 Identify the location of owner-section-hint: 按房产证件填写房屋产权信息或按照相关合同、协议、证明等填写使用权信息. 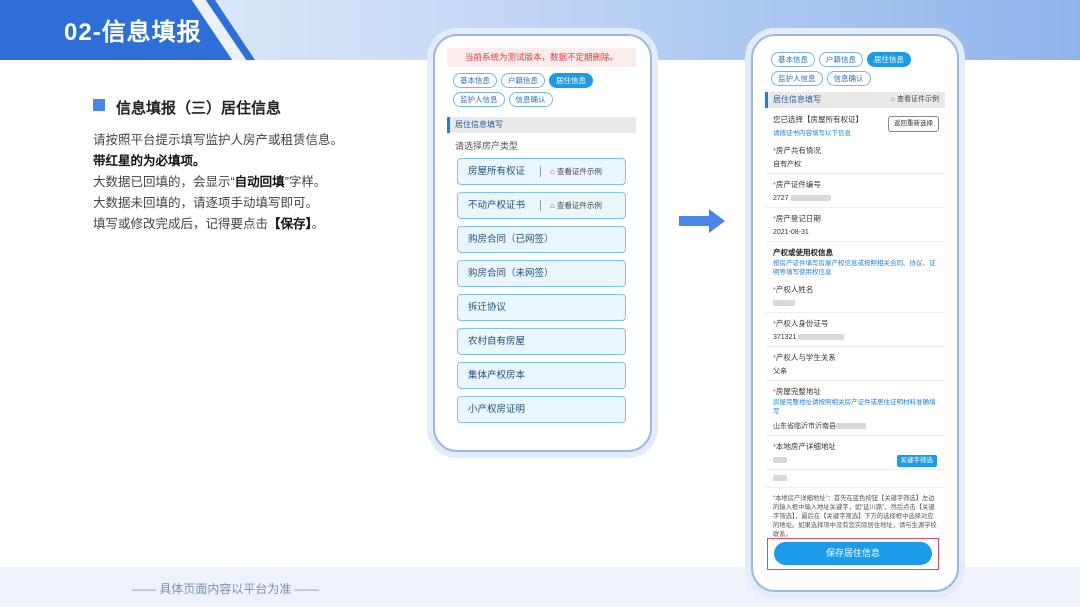
(854, 268).